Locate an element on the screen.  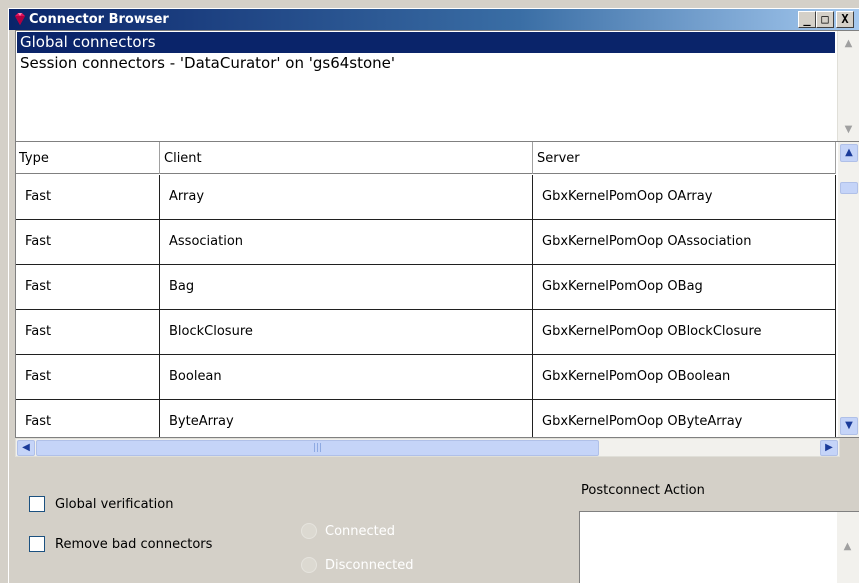
column-header-type: Type is located at coordinates (88, 158).